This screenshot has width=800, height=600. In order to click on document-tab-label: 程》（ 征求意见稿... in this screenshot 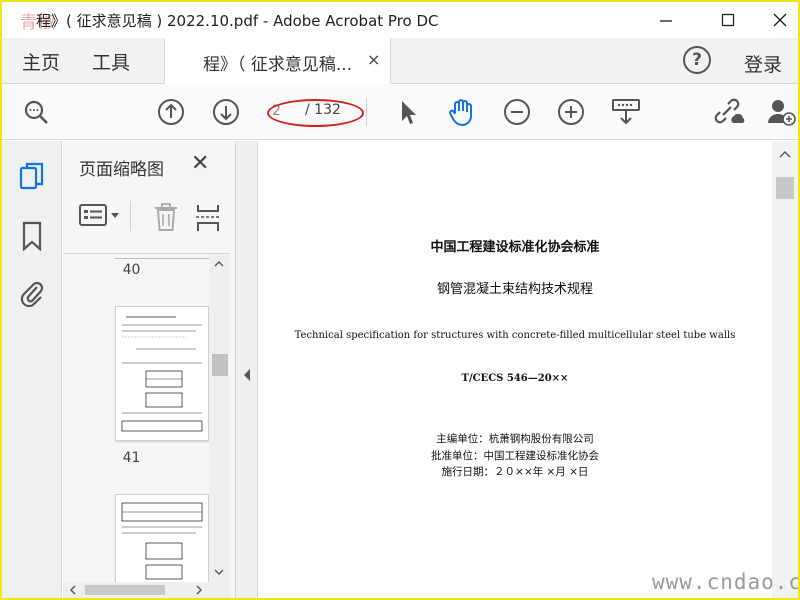, I will do `click(278, 65)`.